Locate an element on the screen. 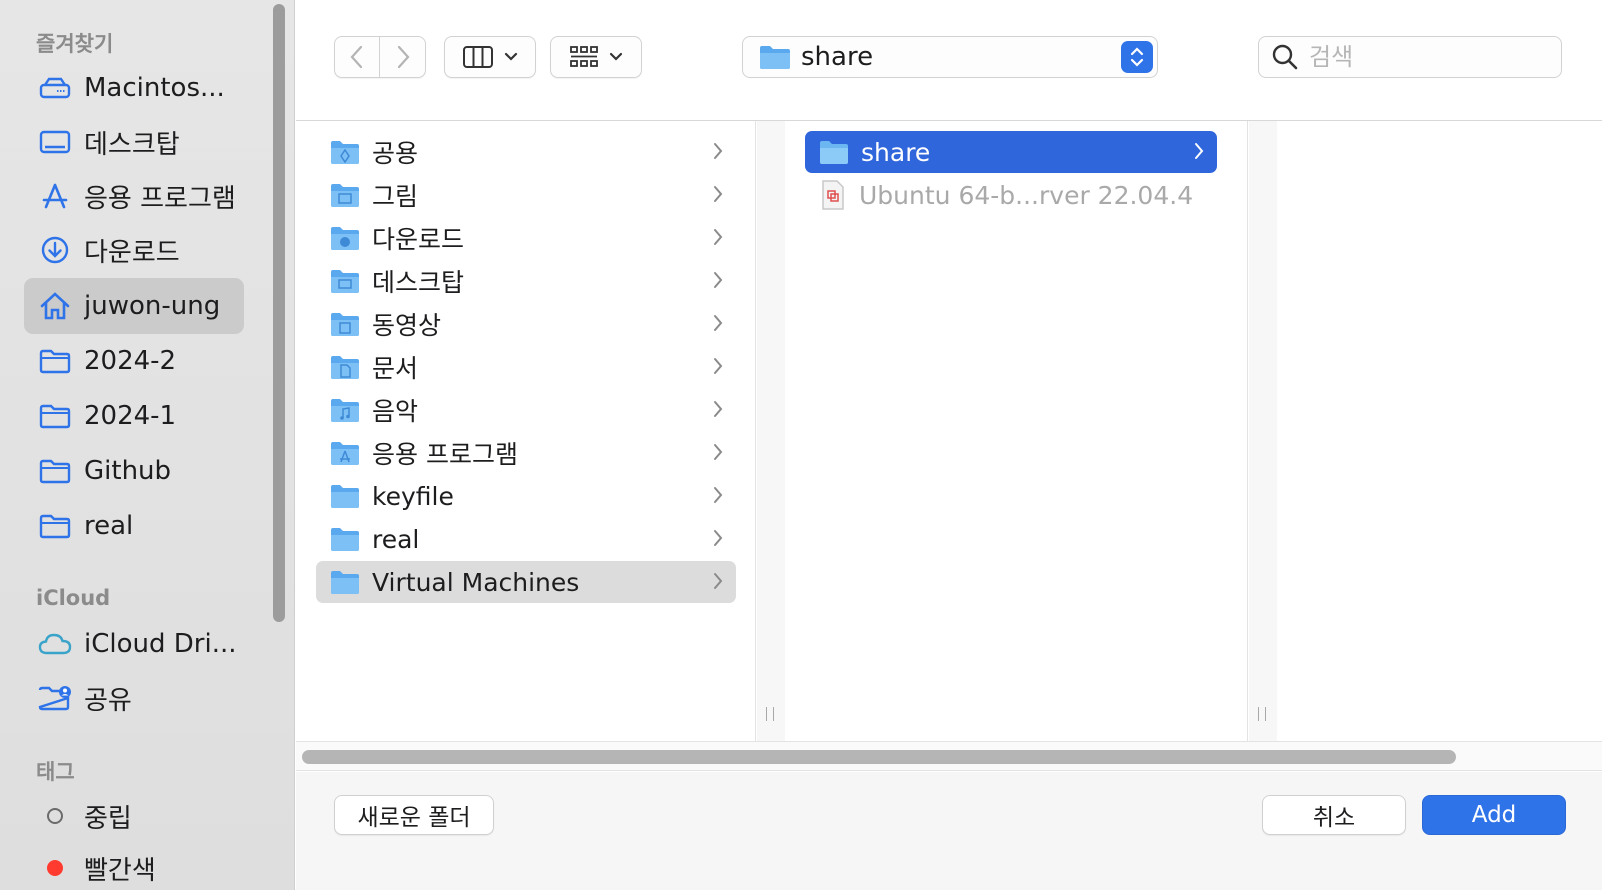 Image resolution: width=1602 pixels, height=890 pixels. horizontal-scrollbar-thumb is located at coordinates (879, 757).